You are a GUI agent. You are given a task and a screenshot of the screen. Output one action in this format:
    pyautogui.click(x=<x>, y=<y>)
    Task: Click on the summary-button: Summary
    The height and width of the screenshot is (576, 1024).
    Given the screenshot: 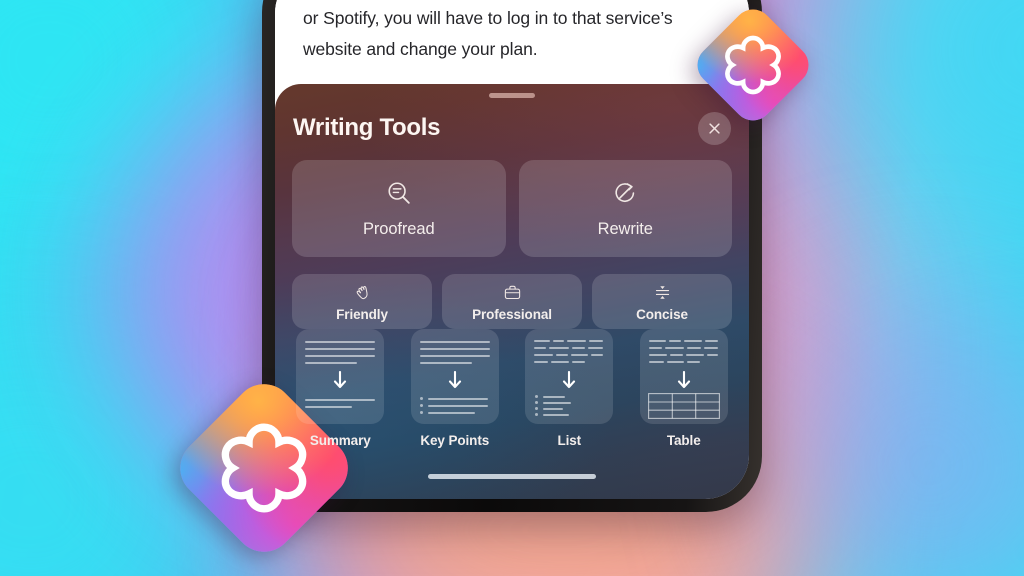 What is the action you would take?
    pyautogui.click(x=340, y=388)
    